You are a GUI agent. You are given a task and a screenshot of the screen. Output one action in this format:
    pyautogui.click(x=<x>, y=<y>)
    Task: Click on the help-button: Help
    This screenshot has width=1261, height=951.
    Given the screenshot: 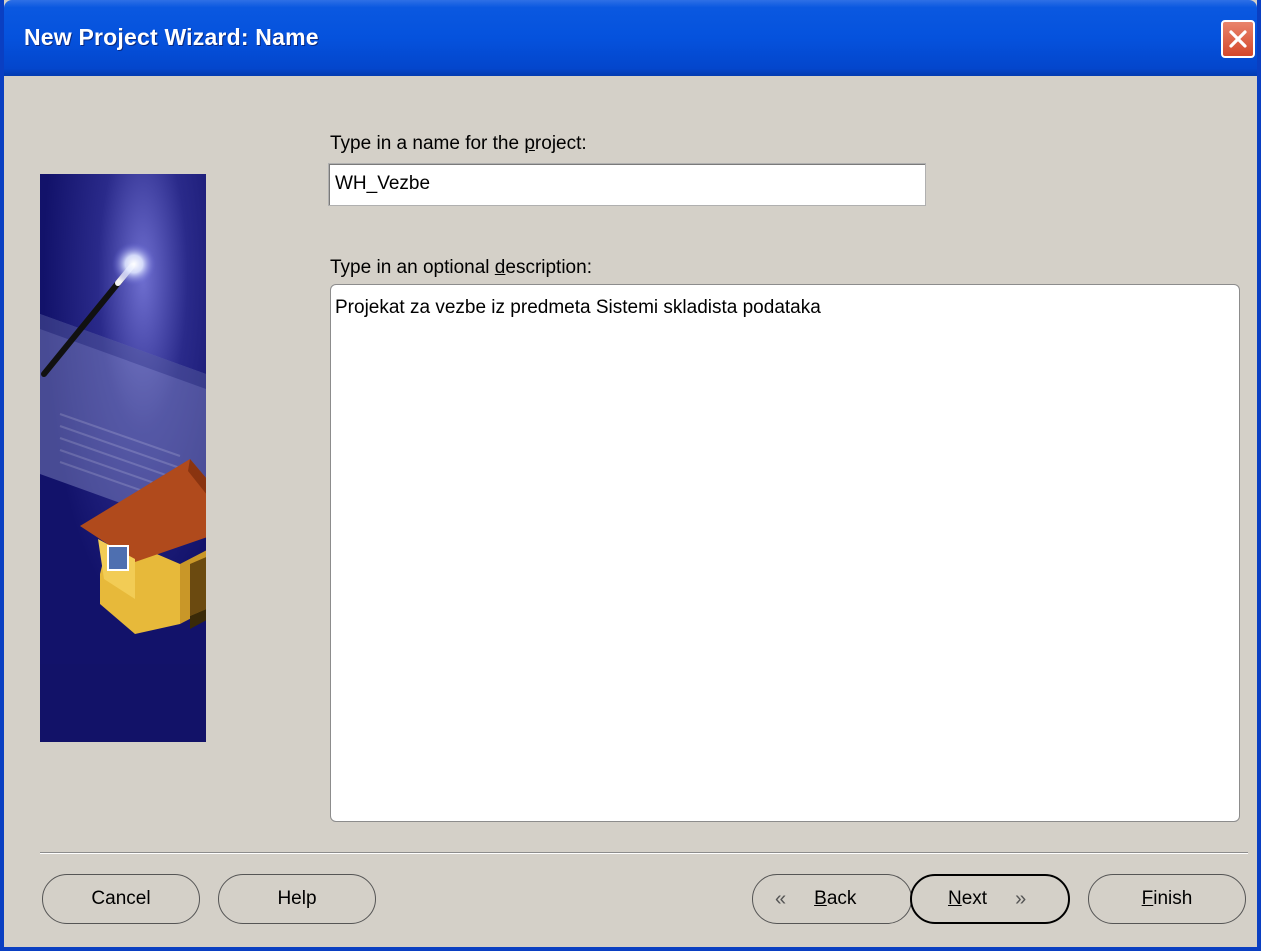 What is the action you would take?
    pyautogui.click(x=297, y=899)
    